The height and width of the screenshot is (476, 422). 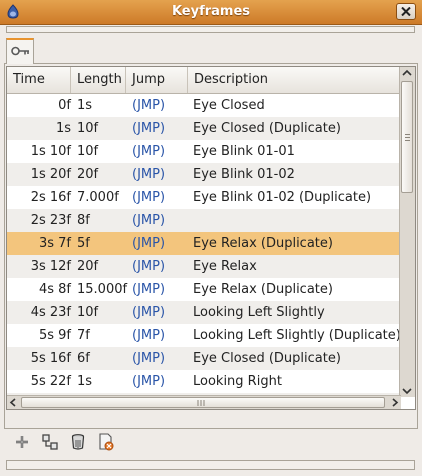 I want to click on toggle-keyframe-button, so click(x=106, y=442).